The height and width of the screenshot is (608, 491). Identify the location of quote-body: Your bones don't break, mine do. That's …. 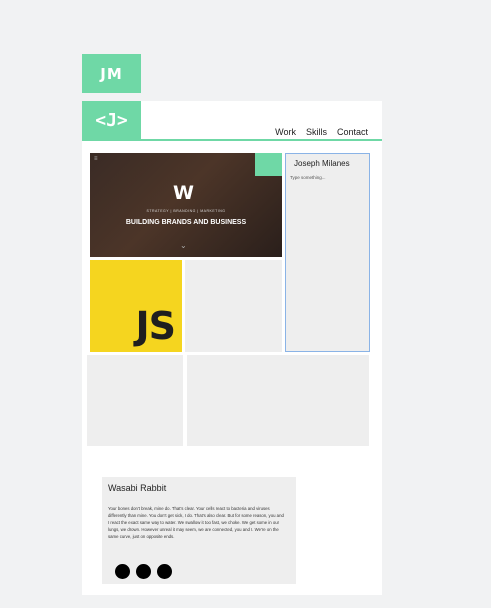
(196, 522).